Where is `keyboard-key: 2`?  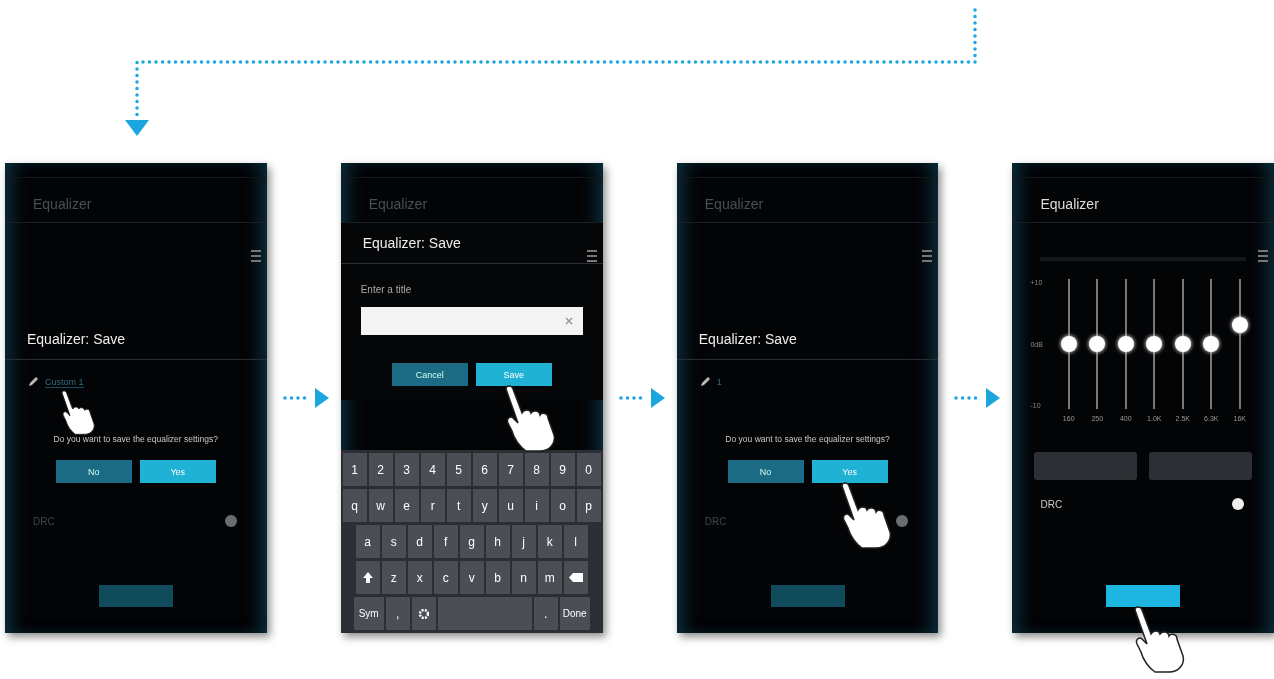 keyboard-key: 2 is located at coordinates (380, 469).